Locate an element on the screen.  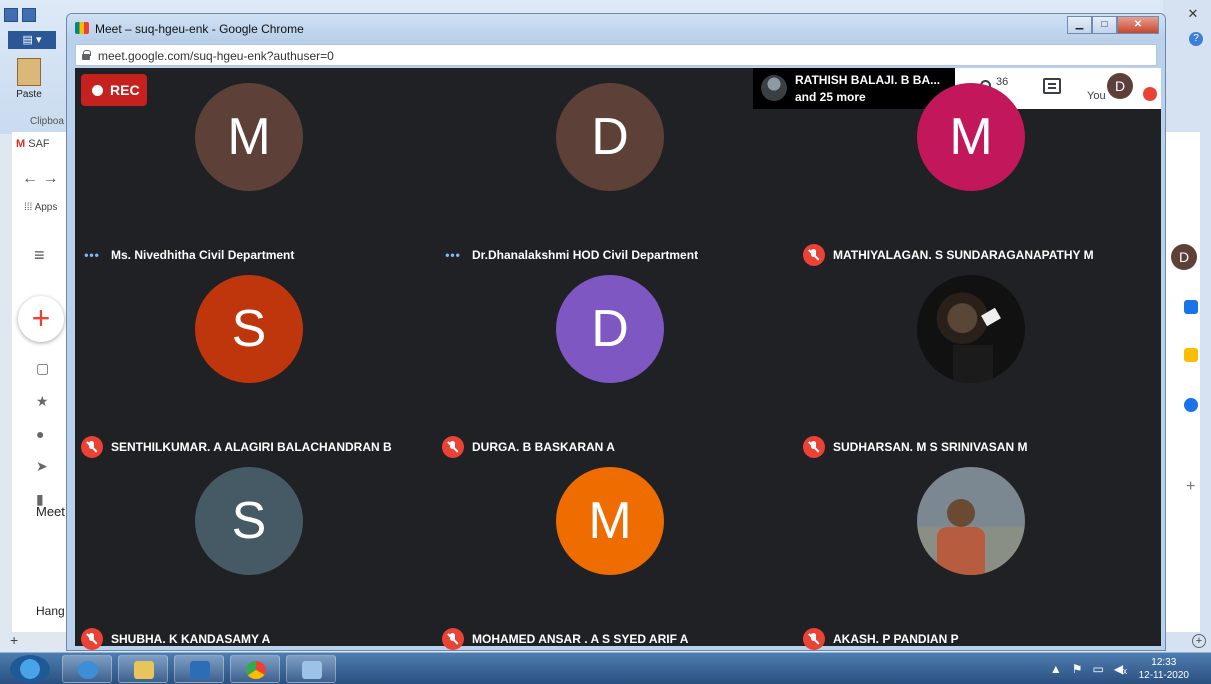
close-button: ✕ is located at coordinates (1138, 25).